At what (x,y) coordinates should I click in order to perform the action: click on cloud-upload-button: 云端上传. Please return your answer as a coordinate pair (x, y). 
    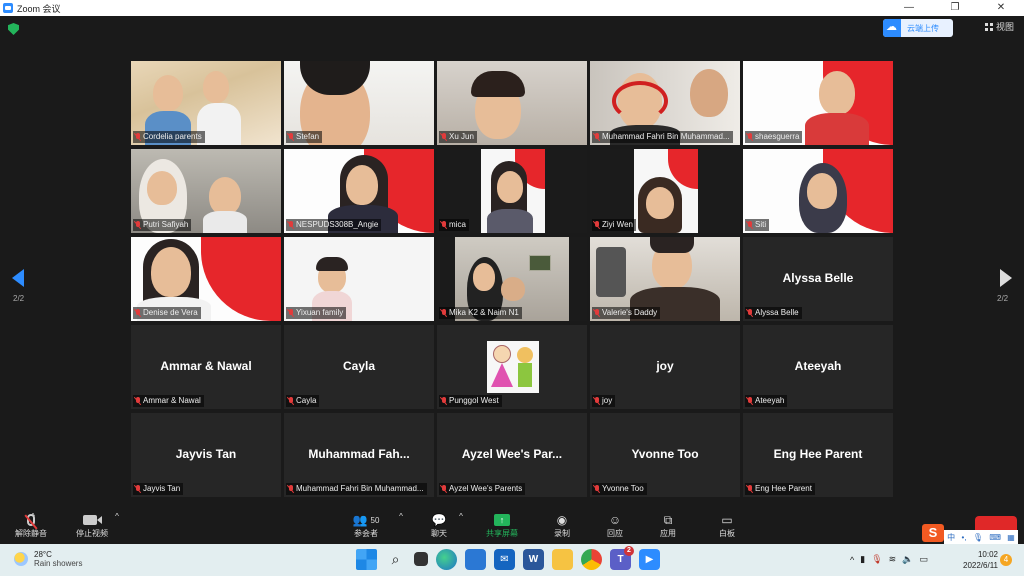
    Looking at the image, I should click on (918, 28).